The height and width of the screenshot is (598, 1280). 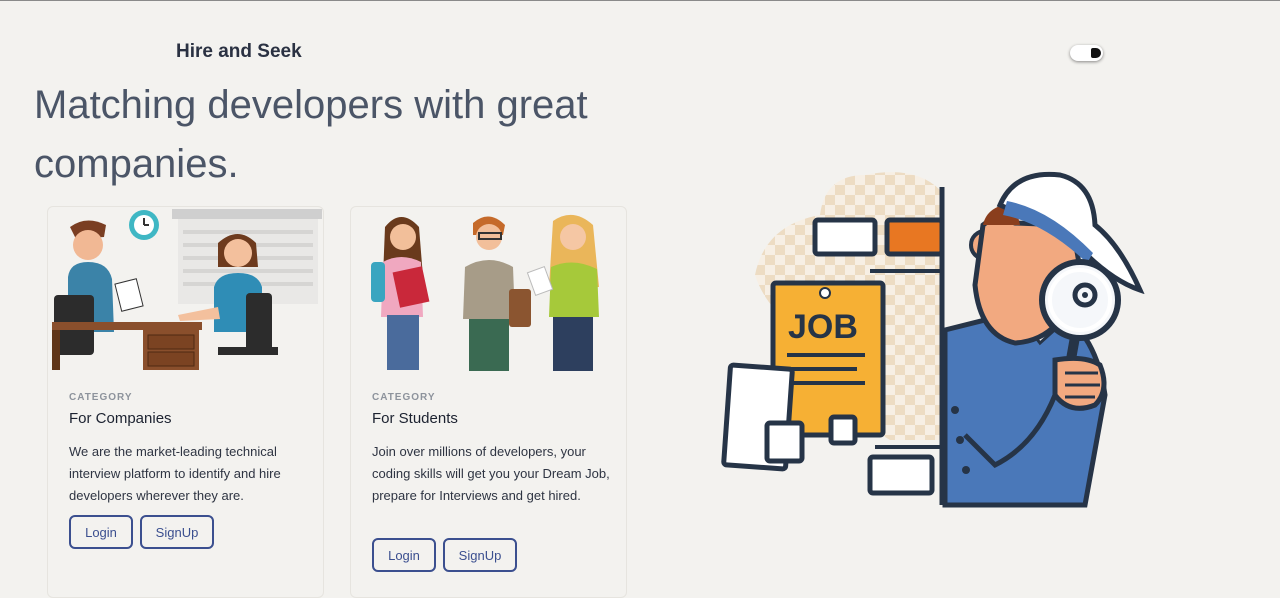 I want to click on interview-illustration, so click(x=187, y=289).